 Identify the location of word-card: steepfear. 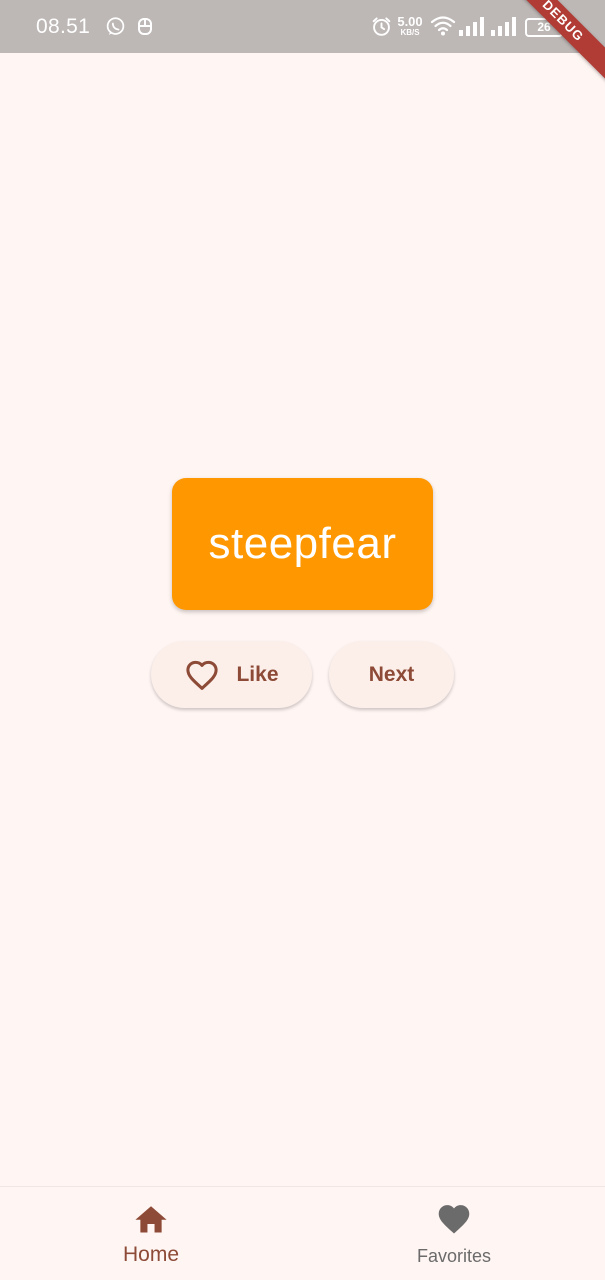
(302, 544).